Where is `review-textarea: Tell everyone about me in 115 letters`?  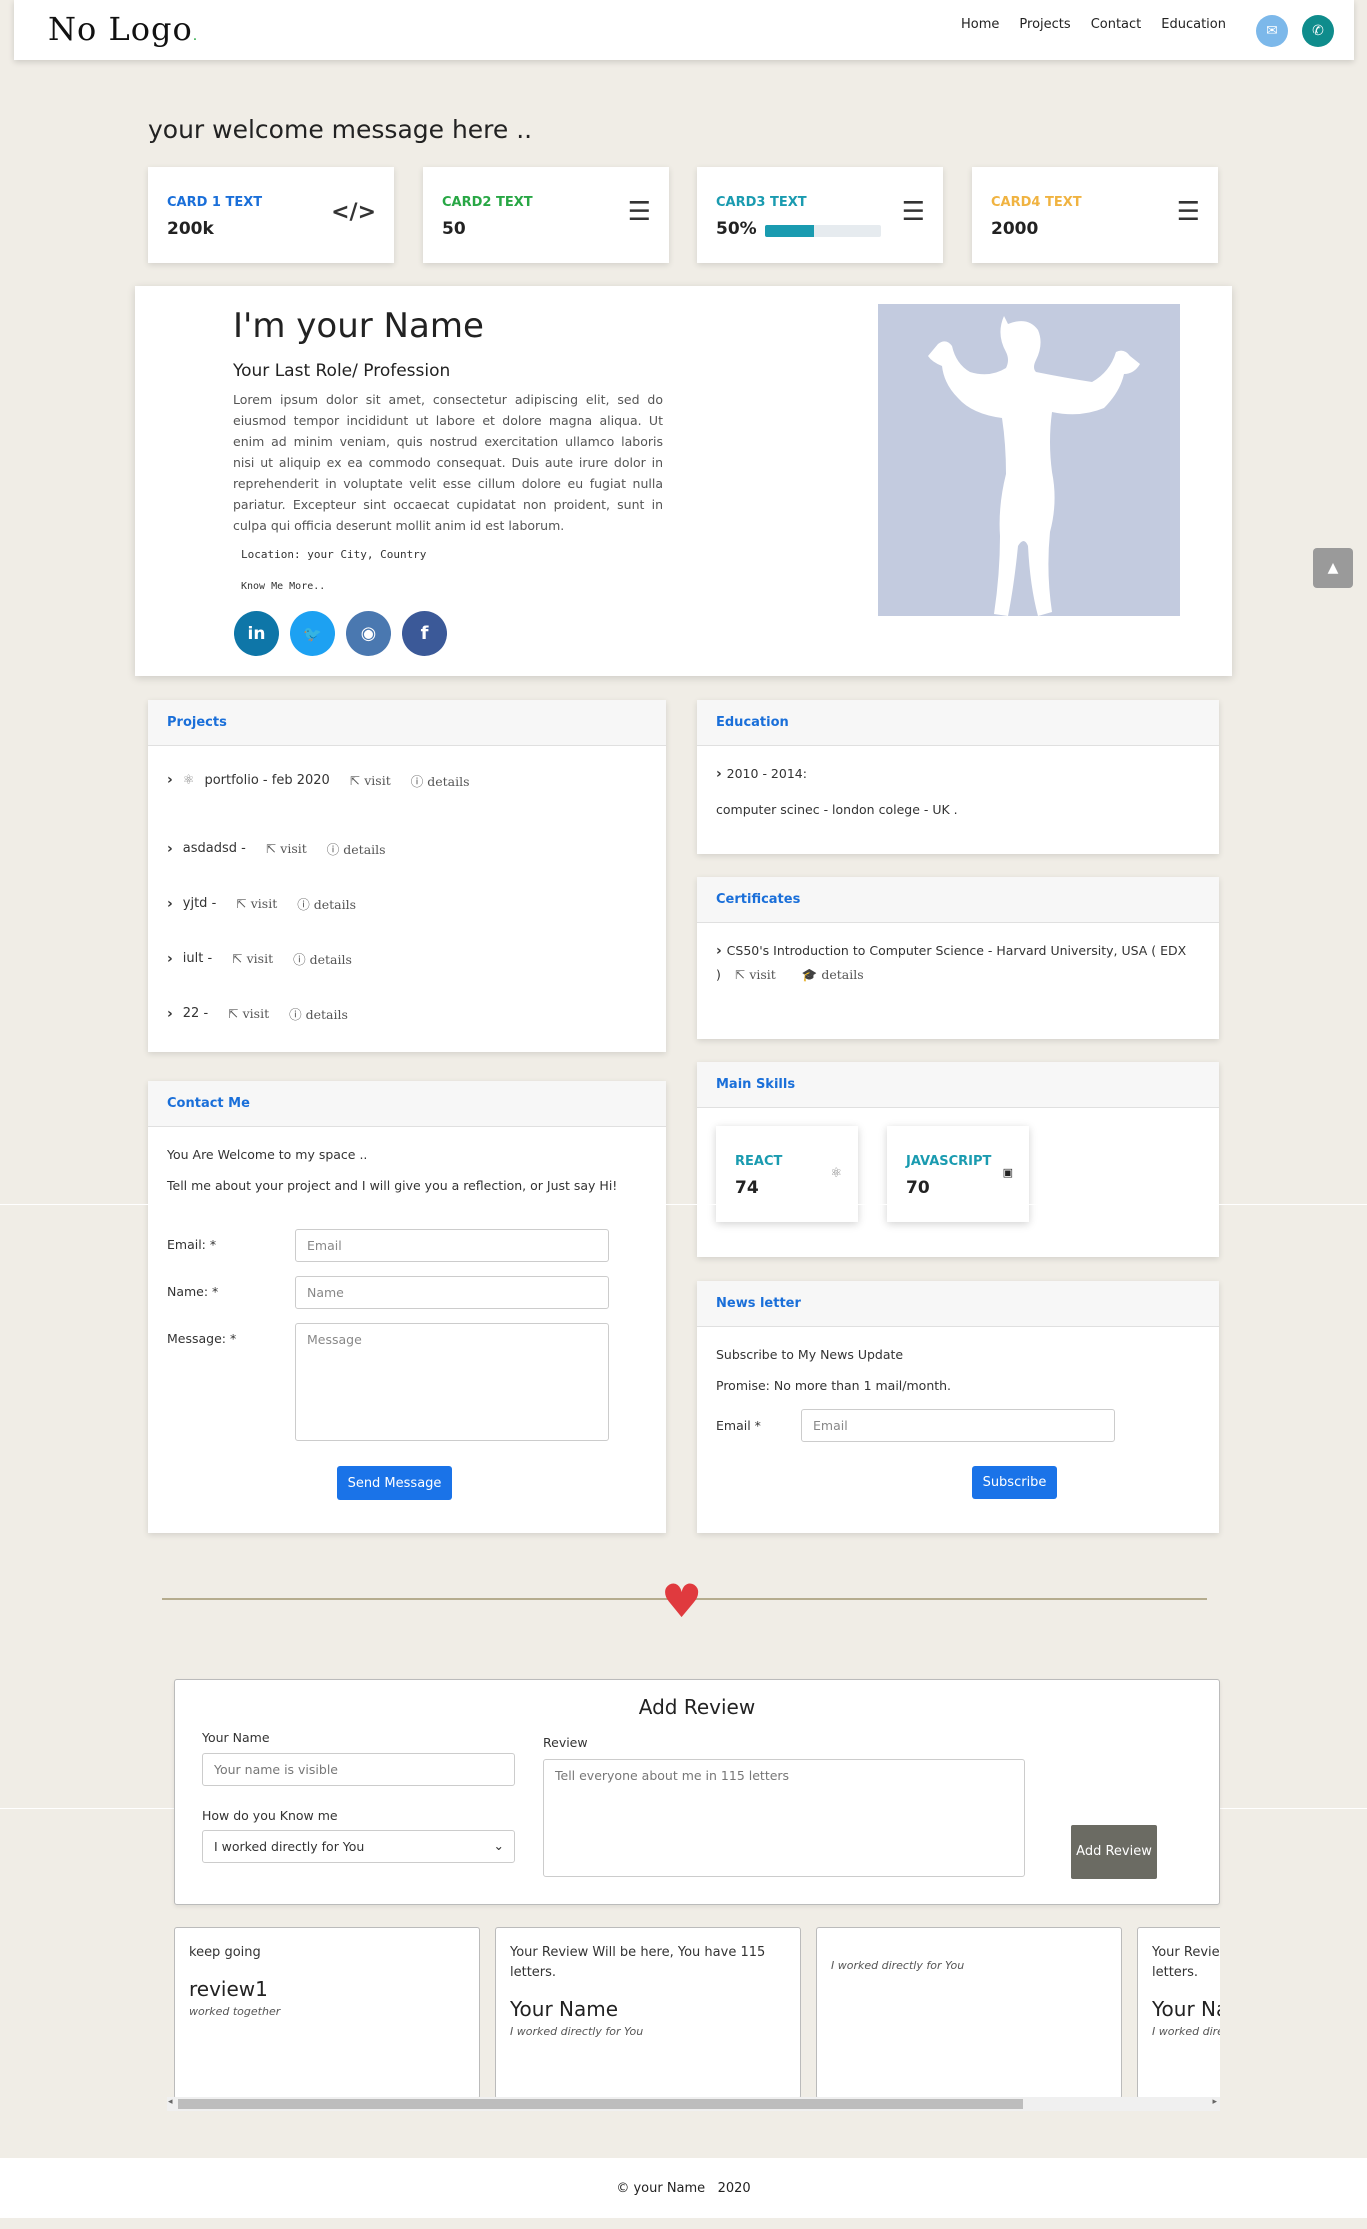 review-textarea: Tell everyone about me in 115 letters is located at coordinates (784, 1818).